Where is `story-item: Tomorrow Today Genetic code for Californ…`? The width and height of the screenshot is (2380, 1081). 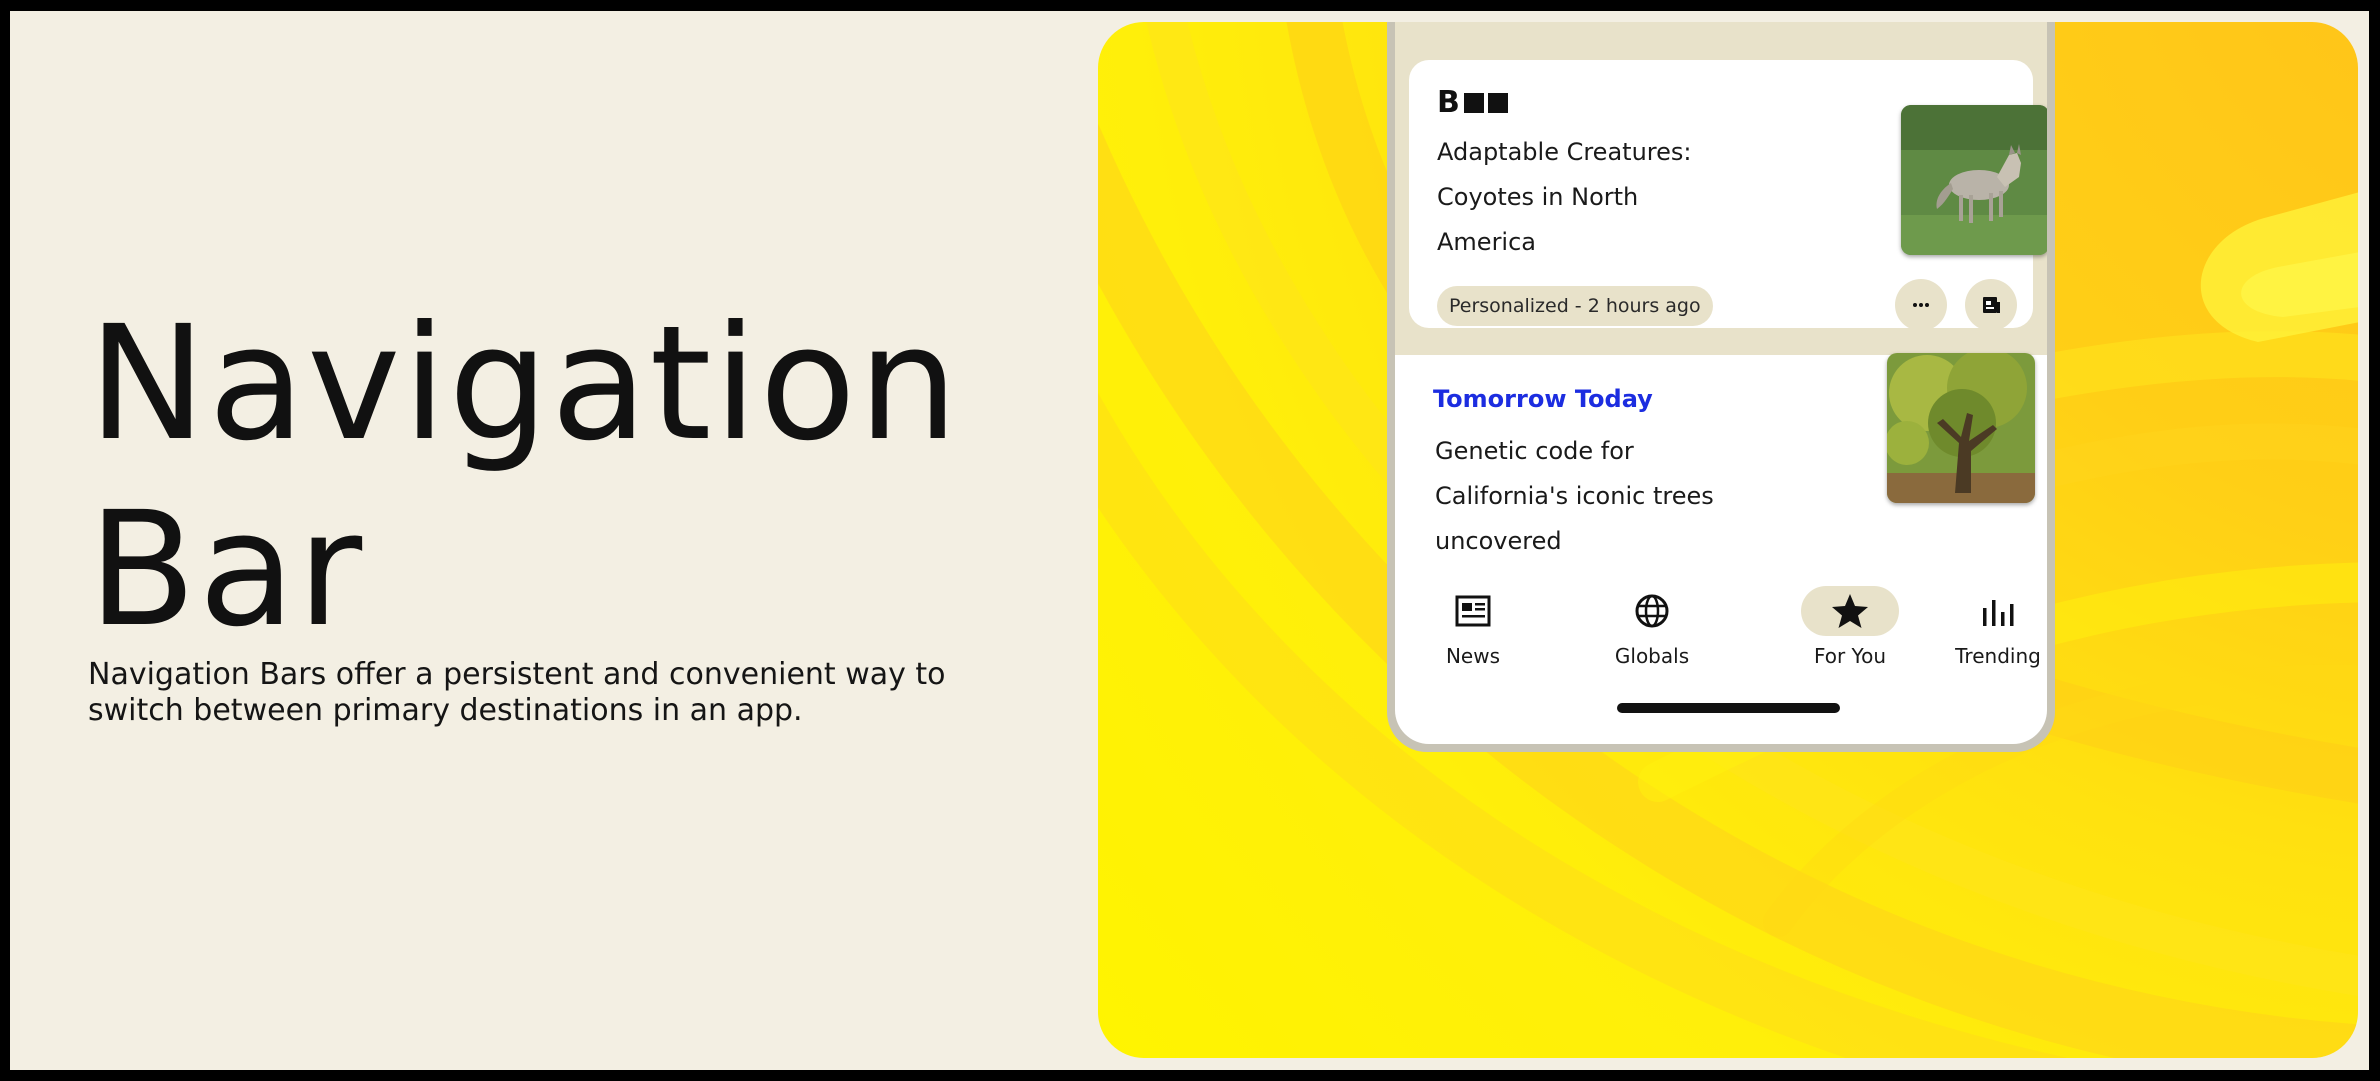
story-item: Tomorrow Today Genetic code for Californ… is located at coordinates (1721, 469).